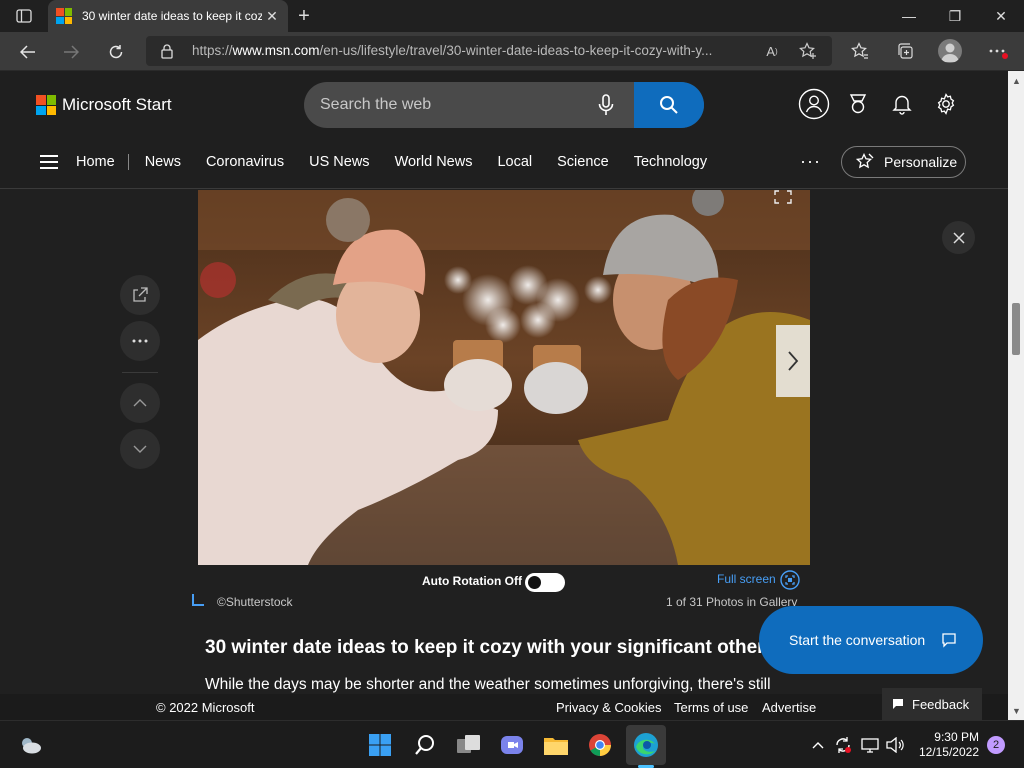 The height and width of the screenshot is (768, 1024). I want to click on close-window-button: ✕, so click(1001, 16).